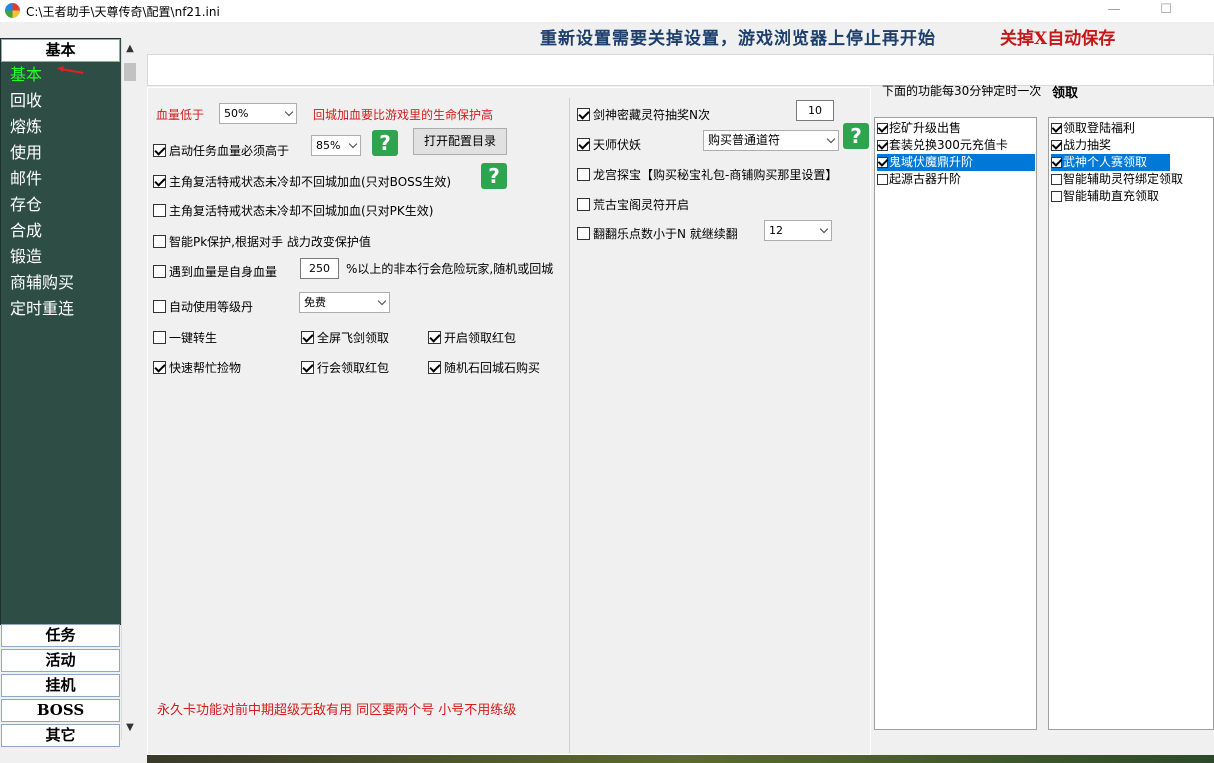  Describe the element at coordinates (460, 141) in the screenshot. I see `open-config-dir-button: 打开配置目录` at that location.